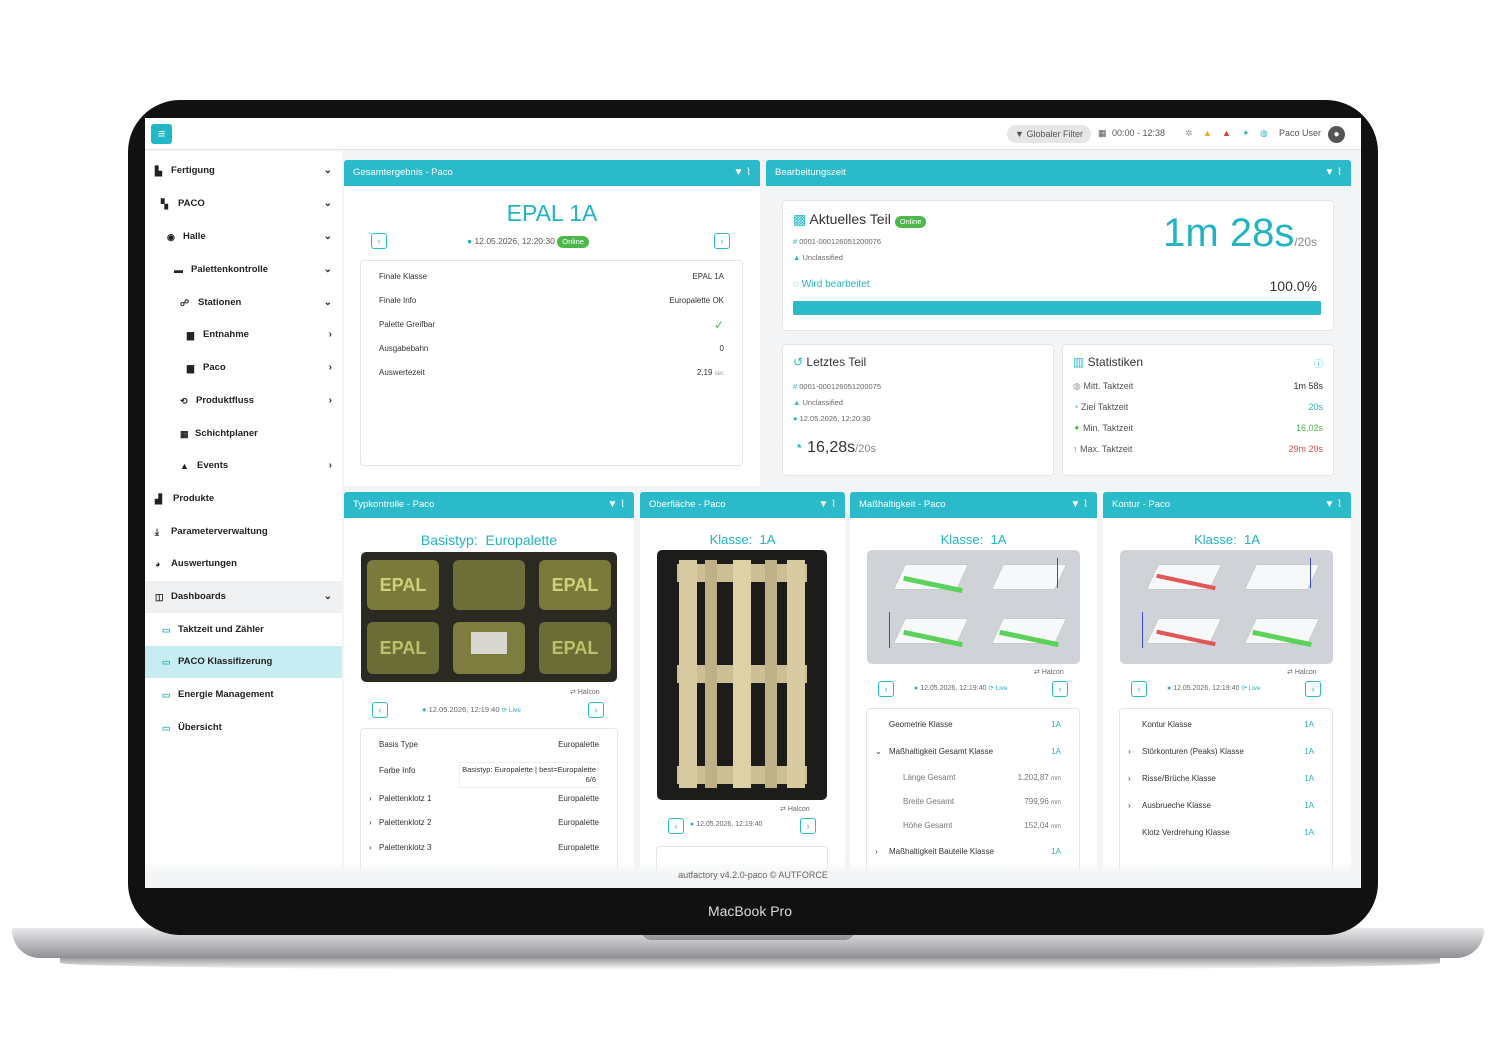  What do you see at coordinates (489, 848) in the screenshot?
I see `detail-row: › Palettenklotz 3 Europalette` at bounding box center [489, 848].